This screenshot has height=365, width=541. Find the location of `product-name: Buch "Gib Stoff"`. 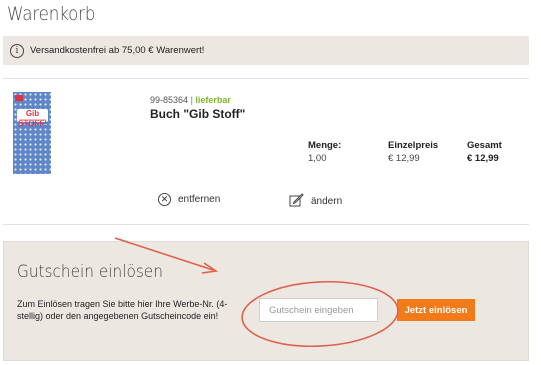

product-name: Buch "Gib Stoff" is located at coordinates (197, 114).